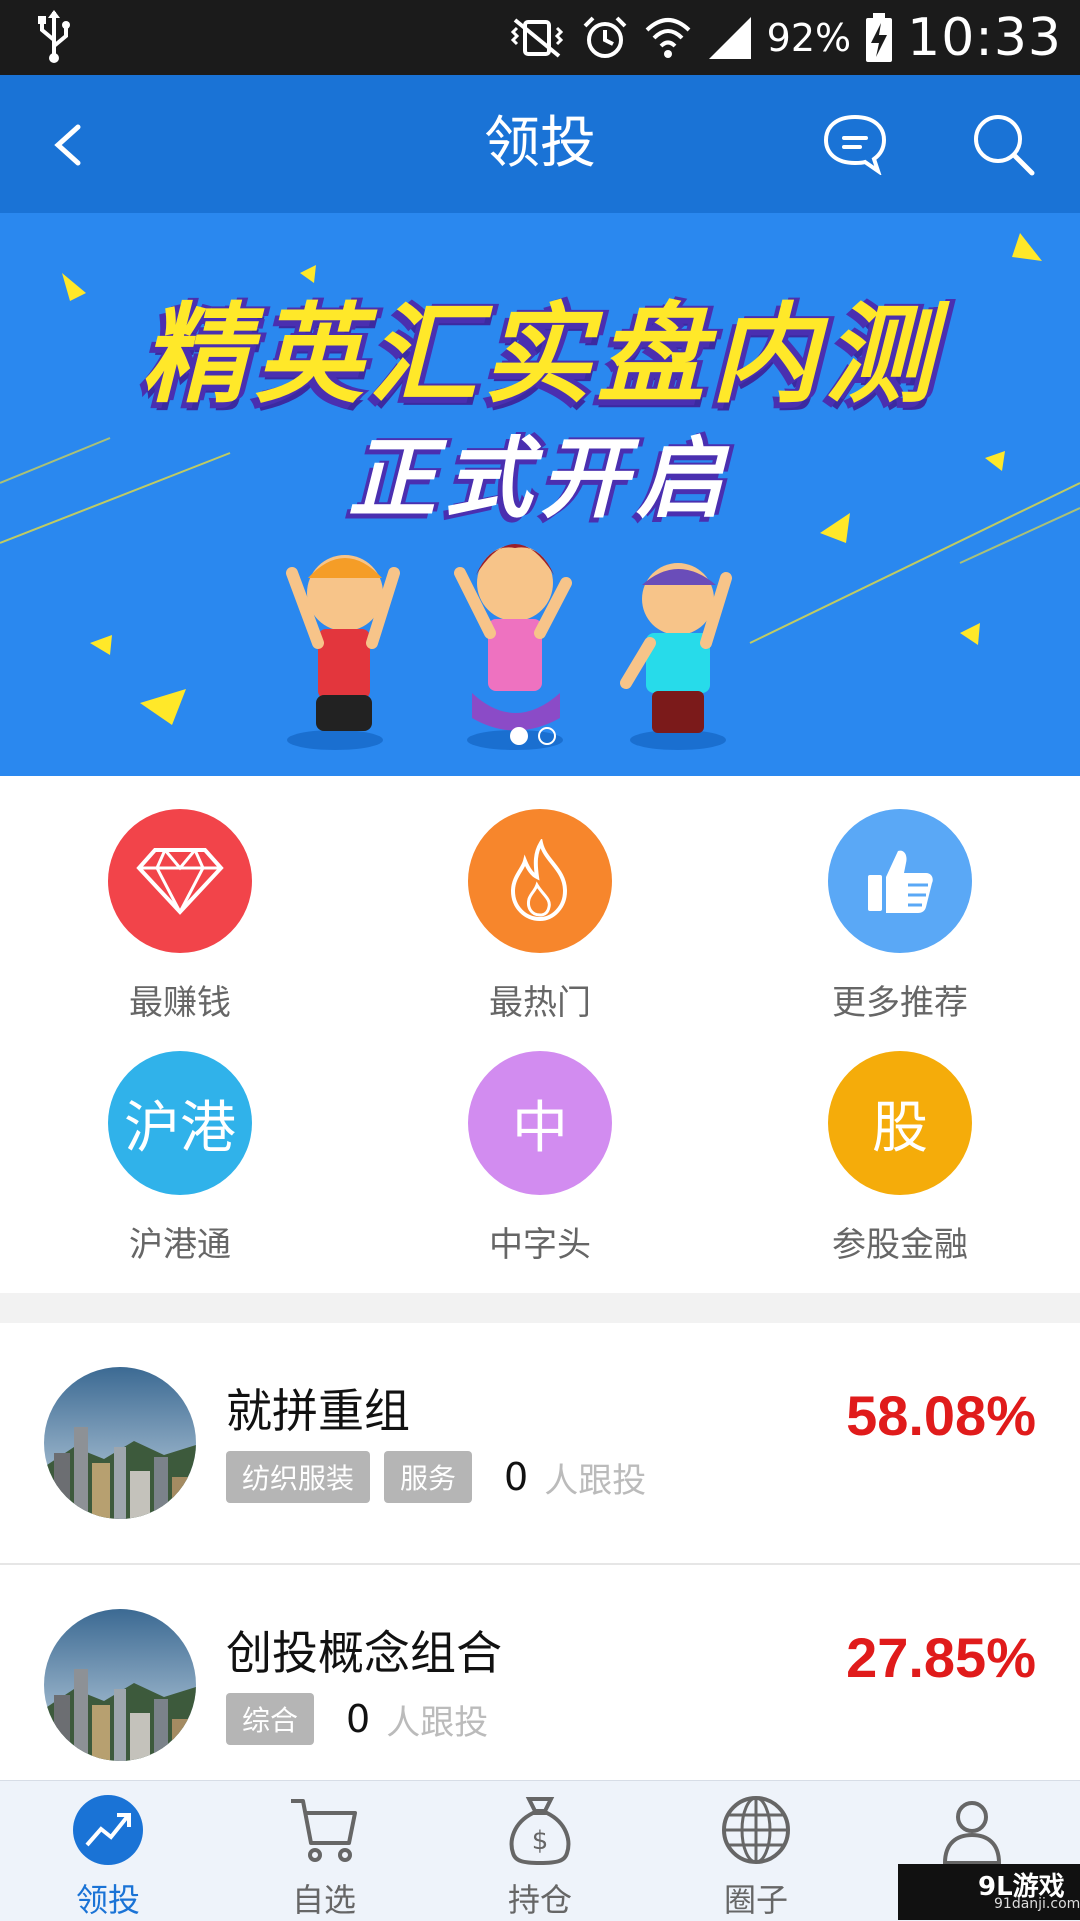 The height and width of the screenshot is (1921, 1080). I want to click on tab-circle: 圈子, so click(756, 1851).